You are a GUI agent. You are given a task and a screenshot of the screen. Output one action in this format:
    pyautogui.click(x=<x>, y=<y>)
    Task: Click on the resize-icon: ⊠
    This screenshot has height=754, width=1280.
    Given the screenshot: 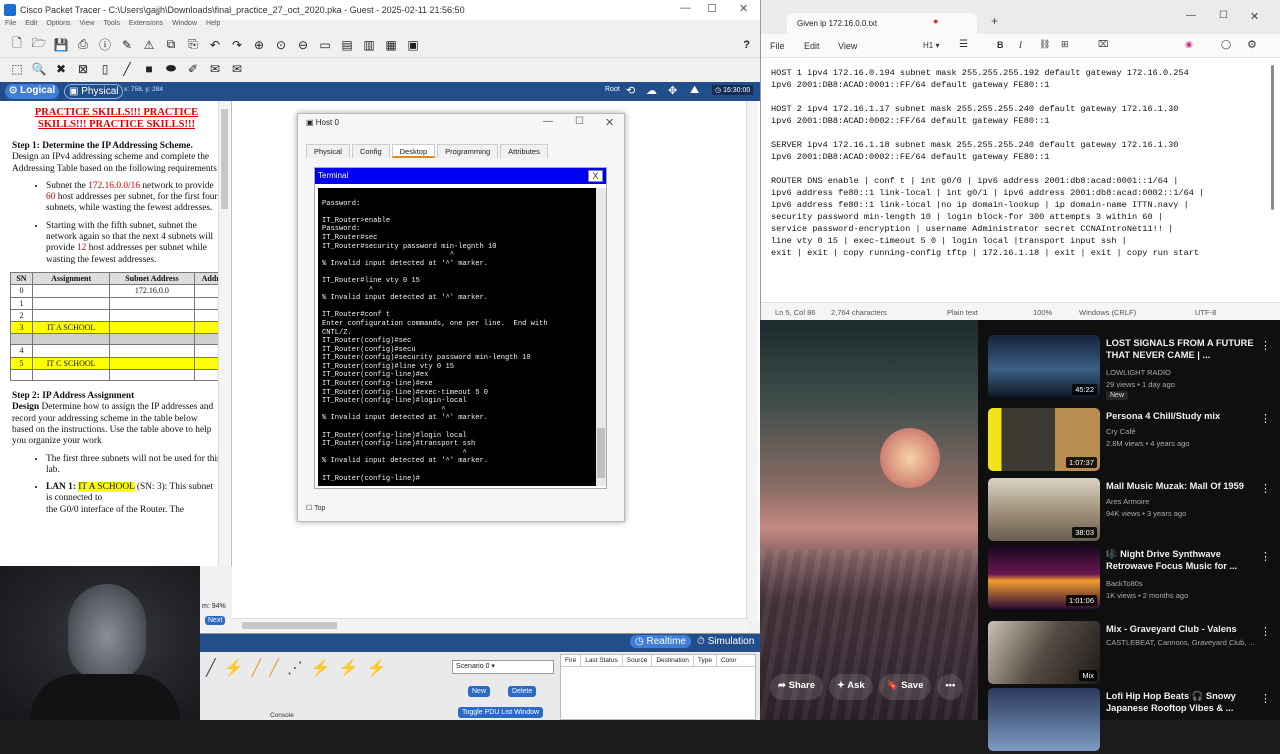 What is the action you would take?
    pyautogui.click(x=83, y=69)
    